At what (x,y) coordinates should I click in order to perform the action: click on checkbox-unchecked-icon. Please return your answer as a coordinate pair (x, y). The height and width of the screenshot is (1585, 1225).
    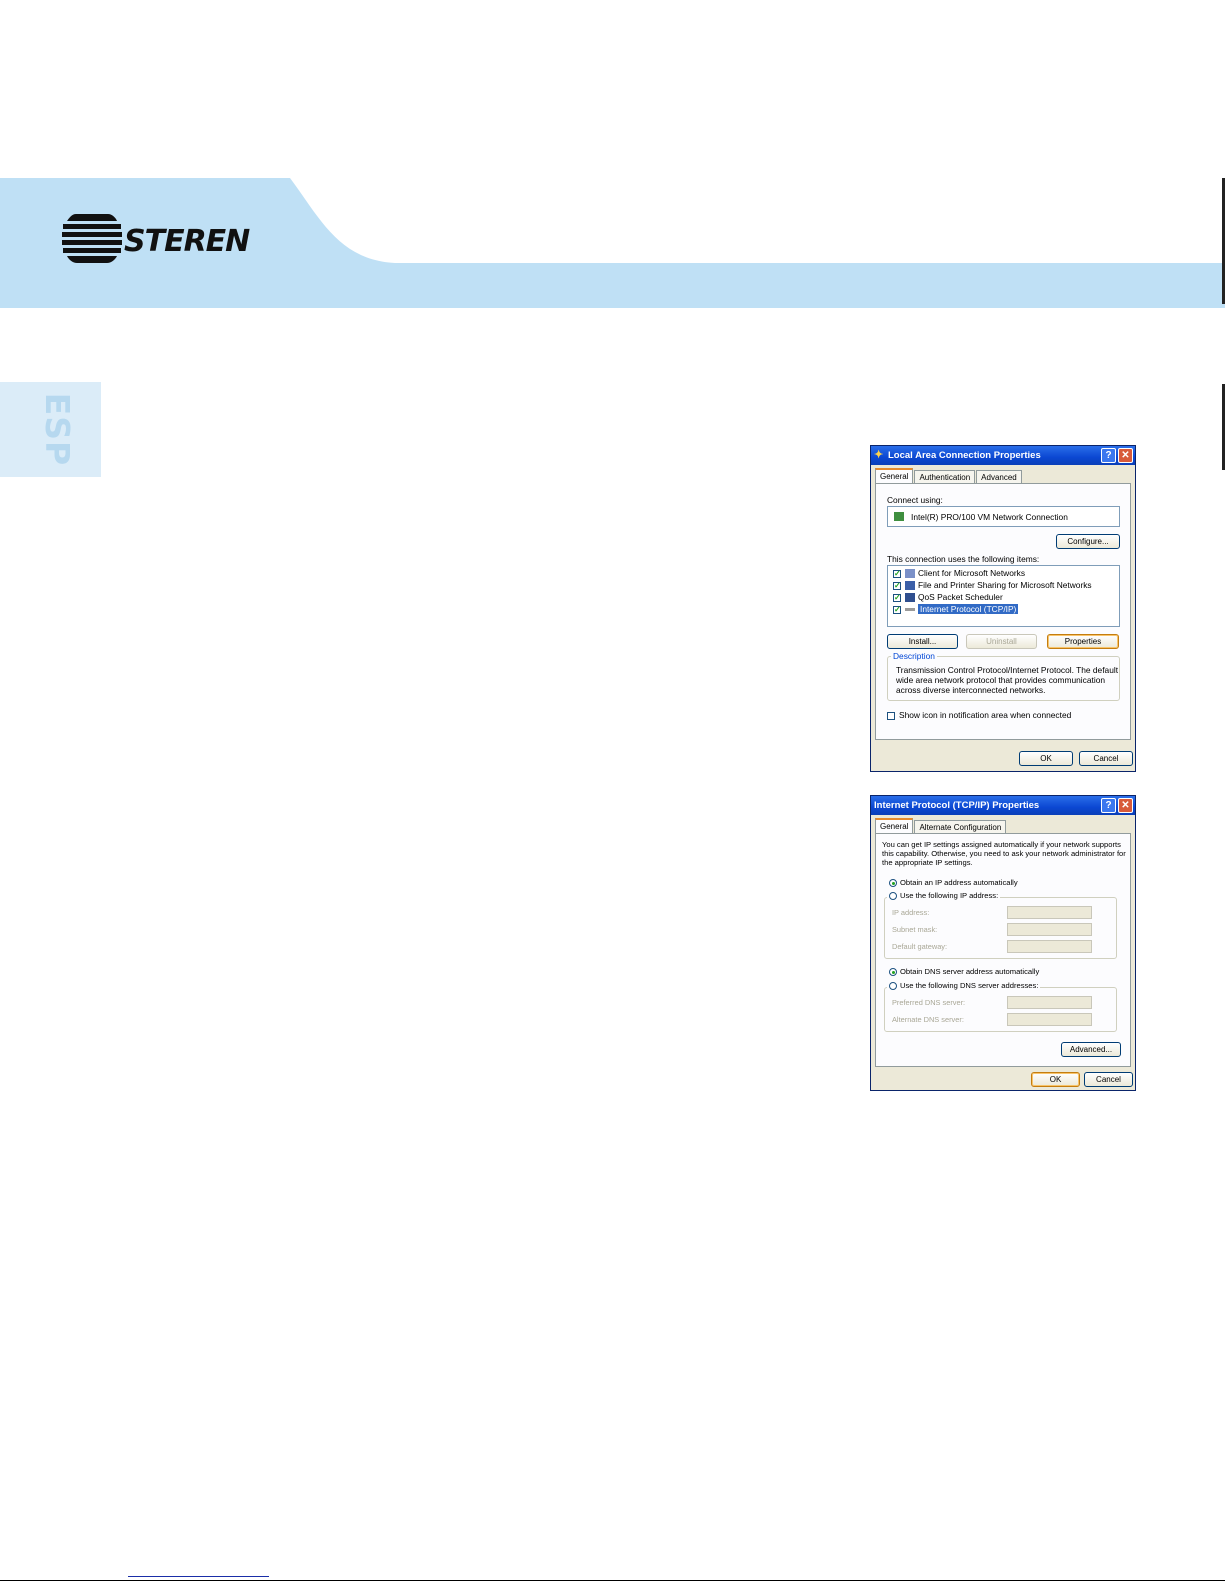
    Looking at the image, I should click on (891, 715).